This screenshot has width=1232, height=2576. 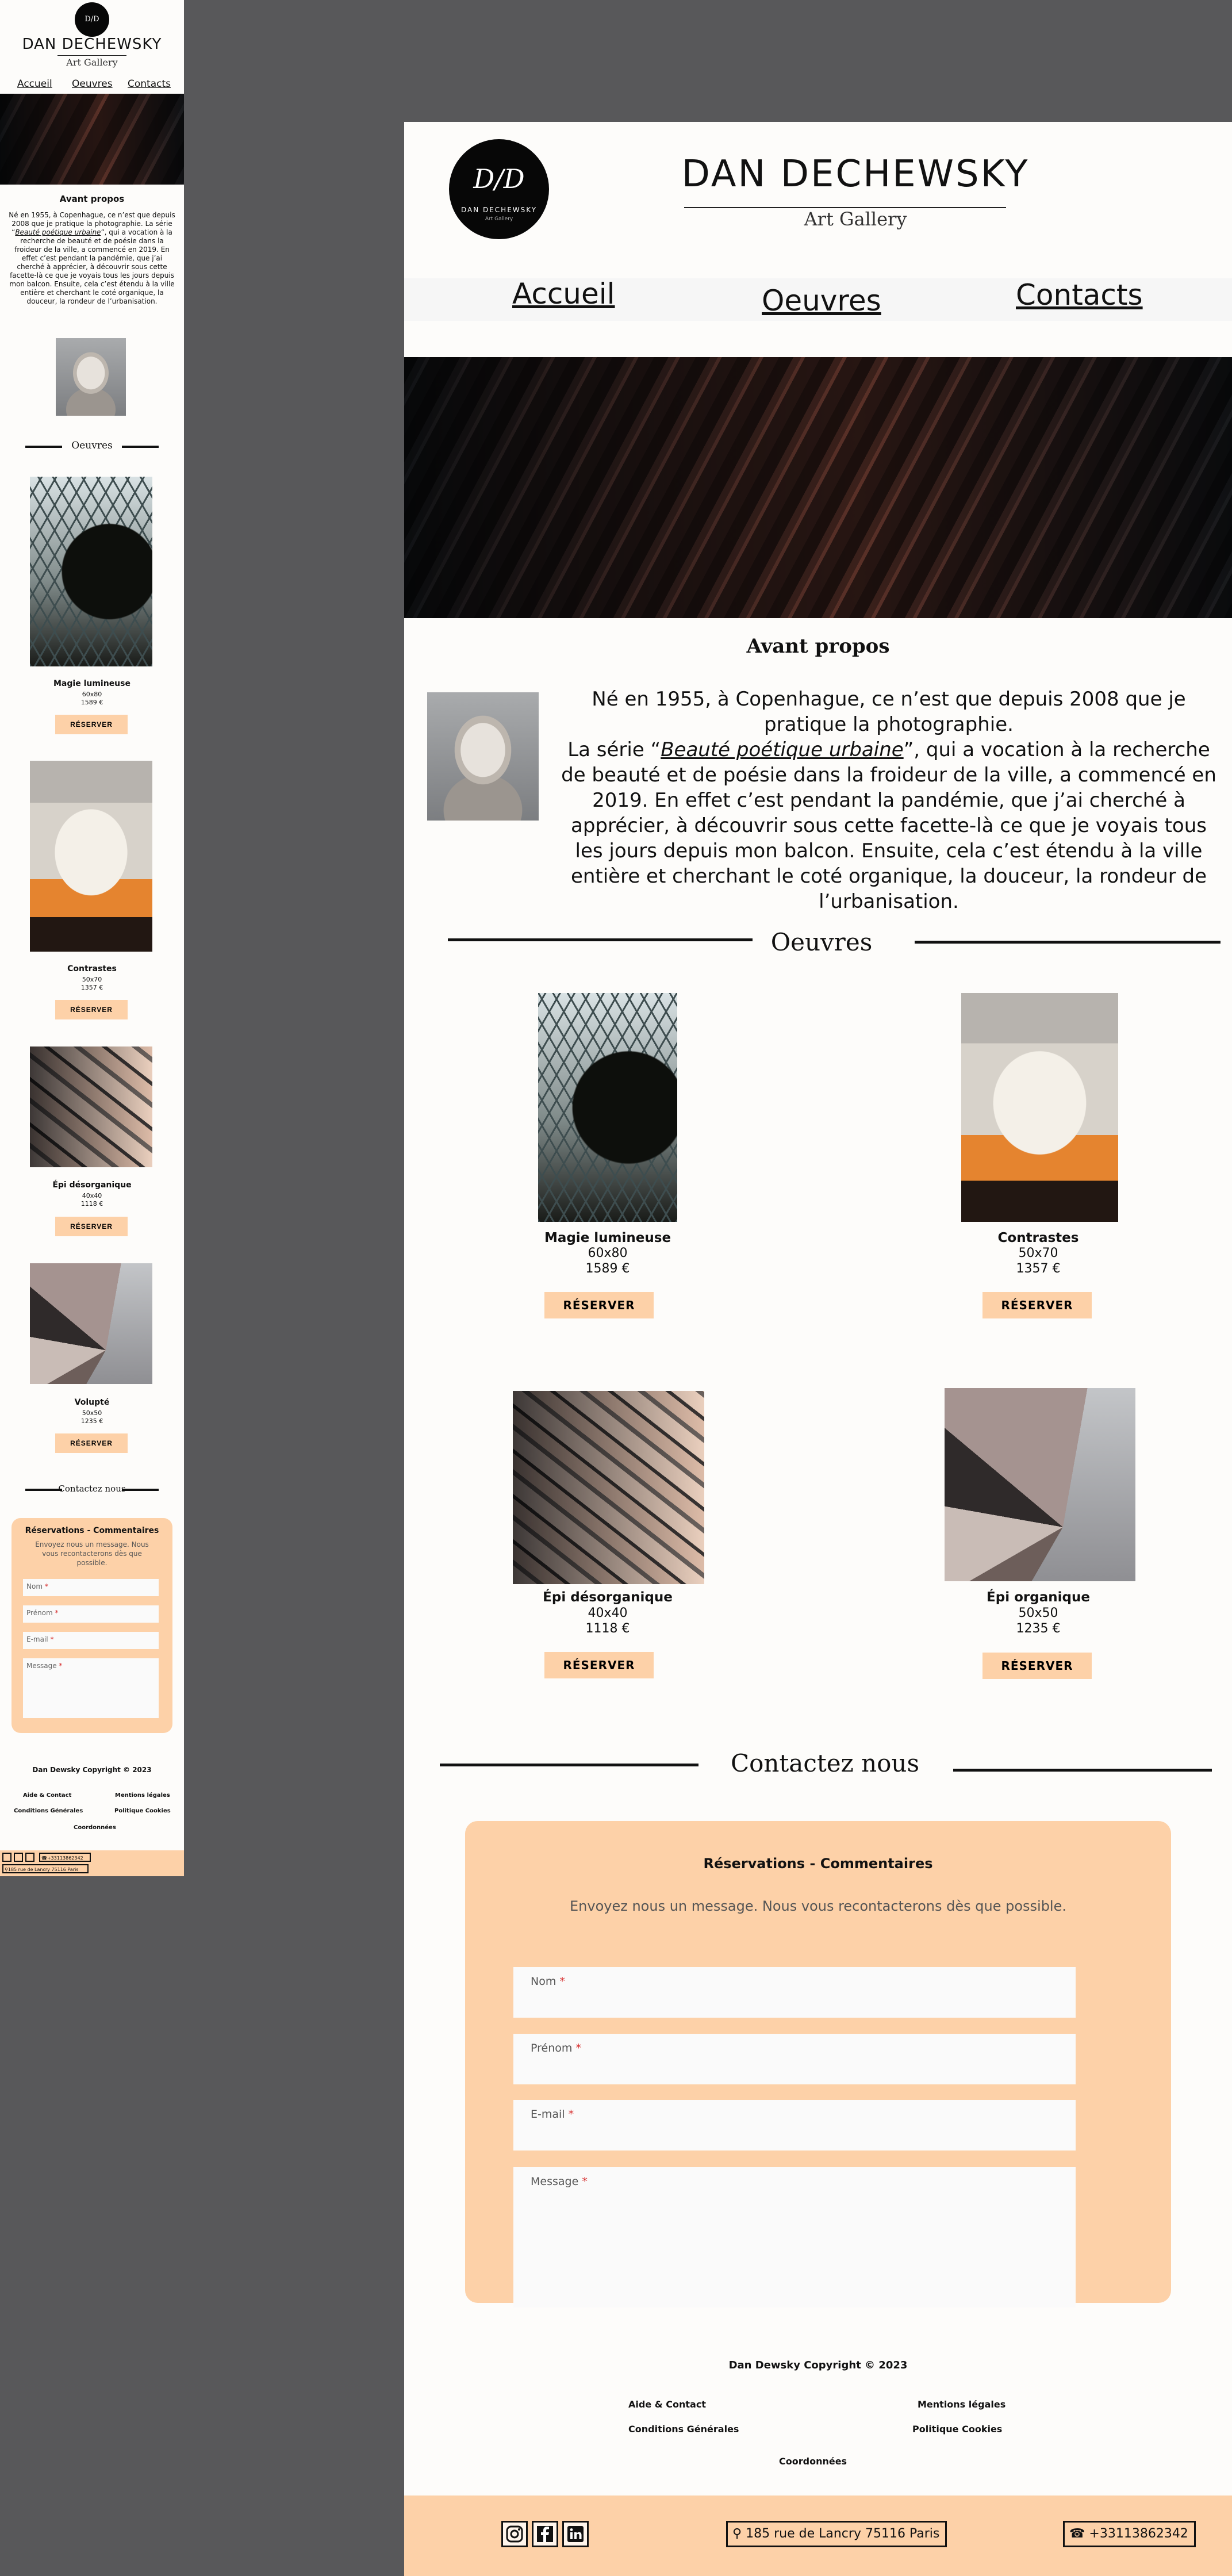 I want to click on works-heading: Oeuvres, so click(x=821, y=942).